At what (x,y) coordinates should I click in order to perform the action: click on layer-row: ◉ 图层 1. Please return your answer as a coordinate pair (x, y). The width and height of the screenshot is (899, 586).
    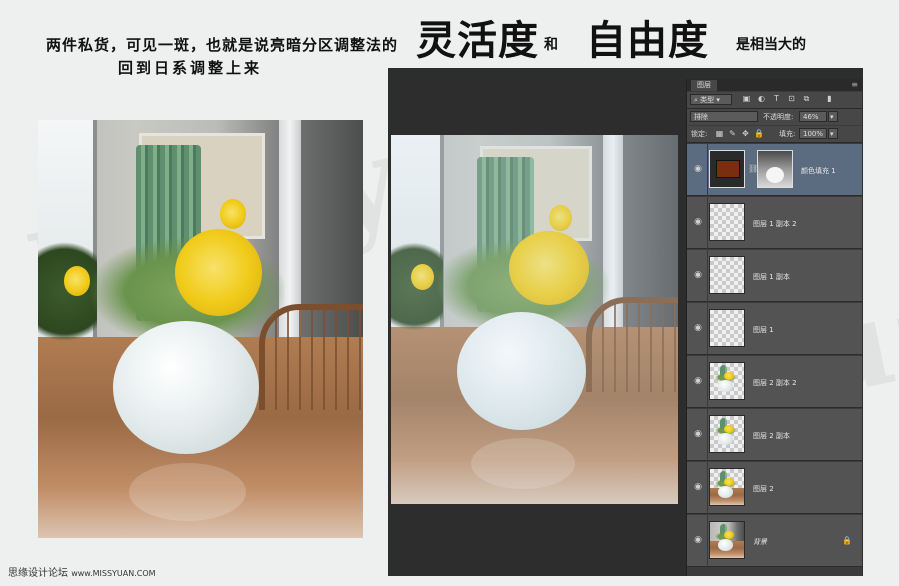
    Looking at the image, I should click on (774, 329).